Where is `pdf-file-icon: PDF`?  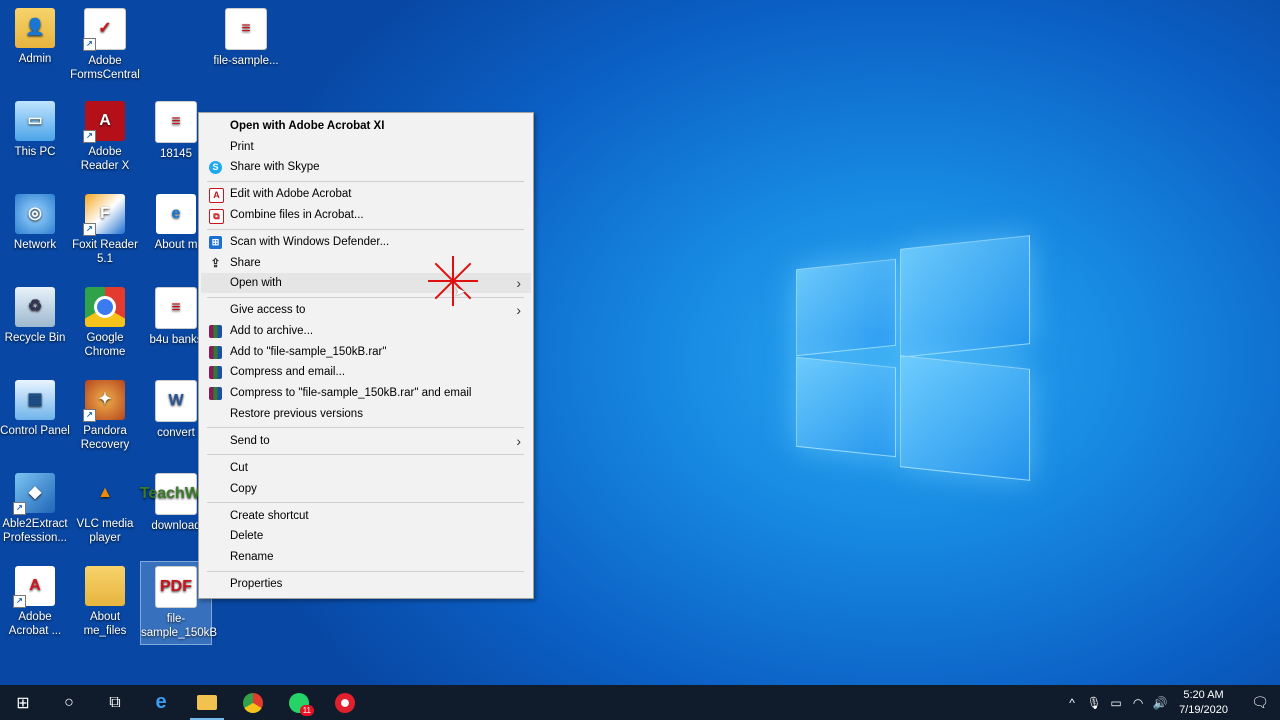
pdf-file-icon: PDF is located at coordinates (176, 587).